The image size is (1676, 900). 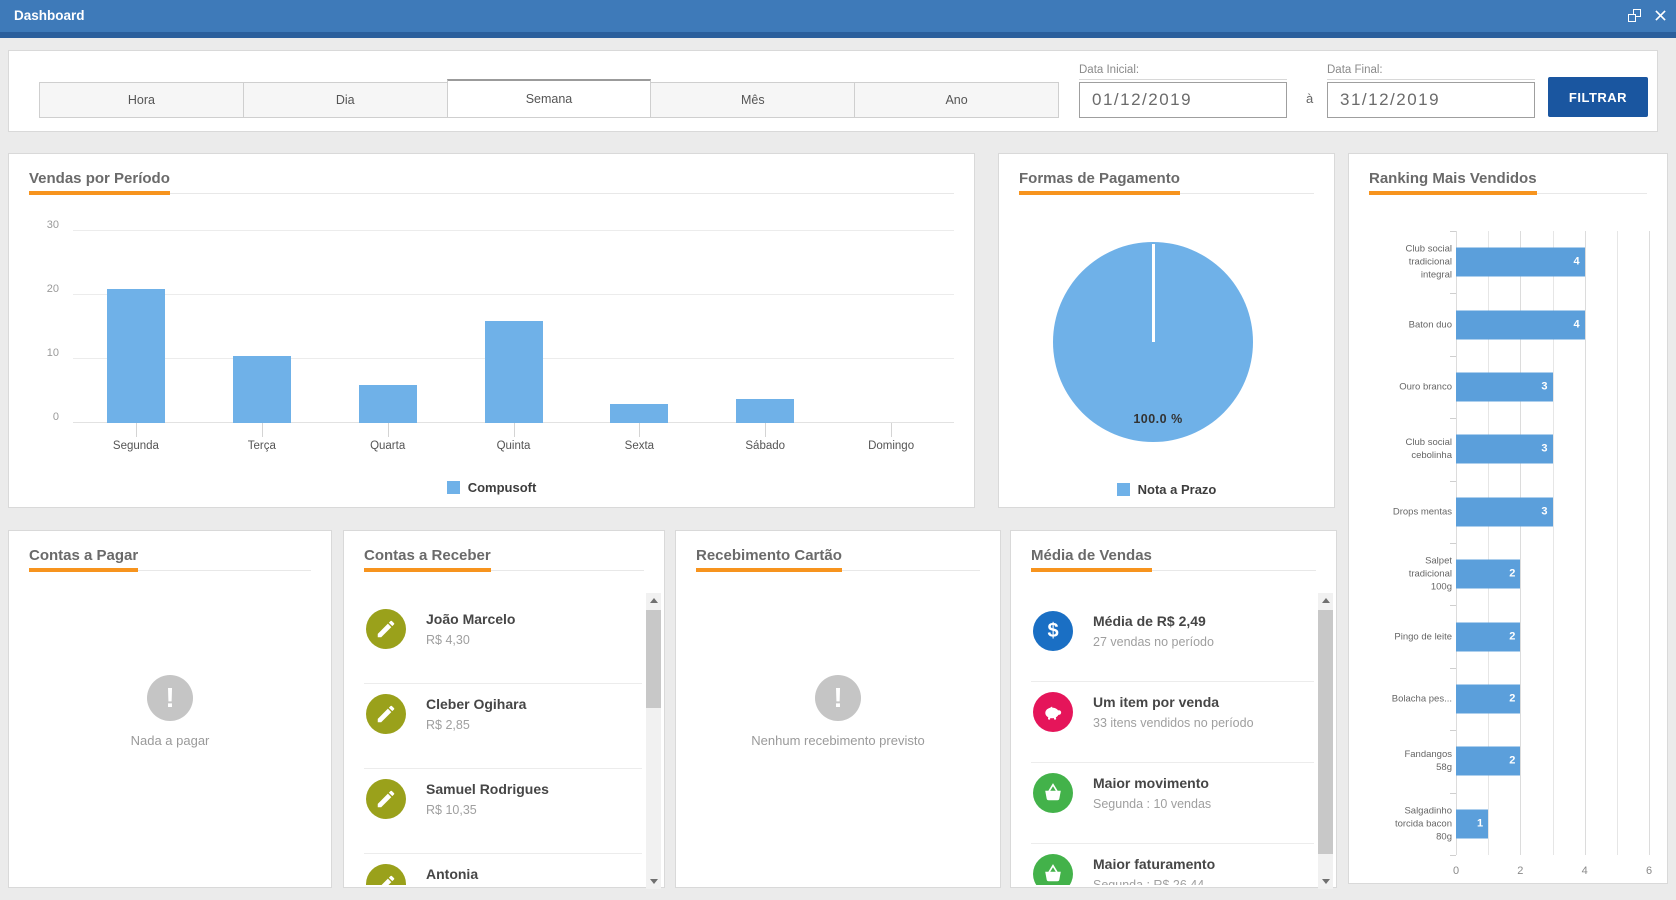 I want to click on card-head: Contas a Receber, so click(x=504, y=559).